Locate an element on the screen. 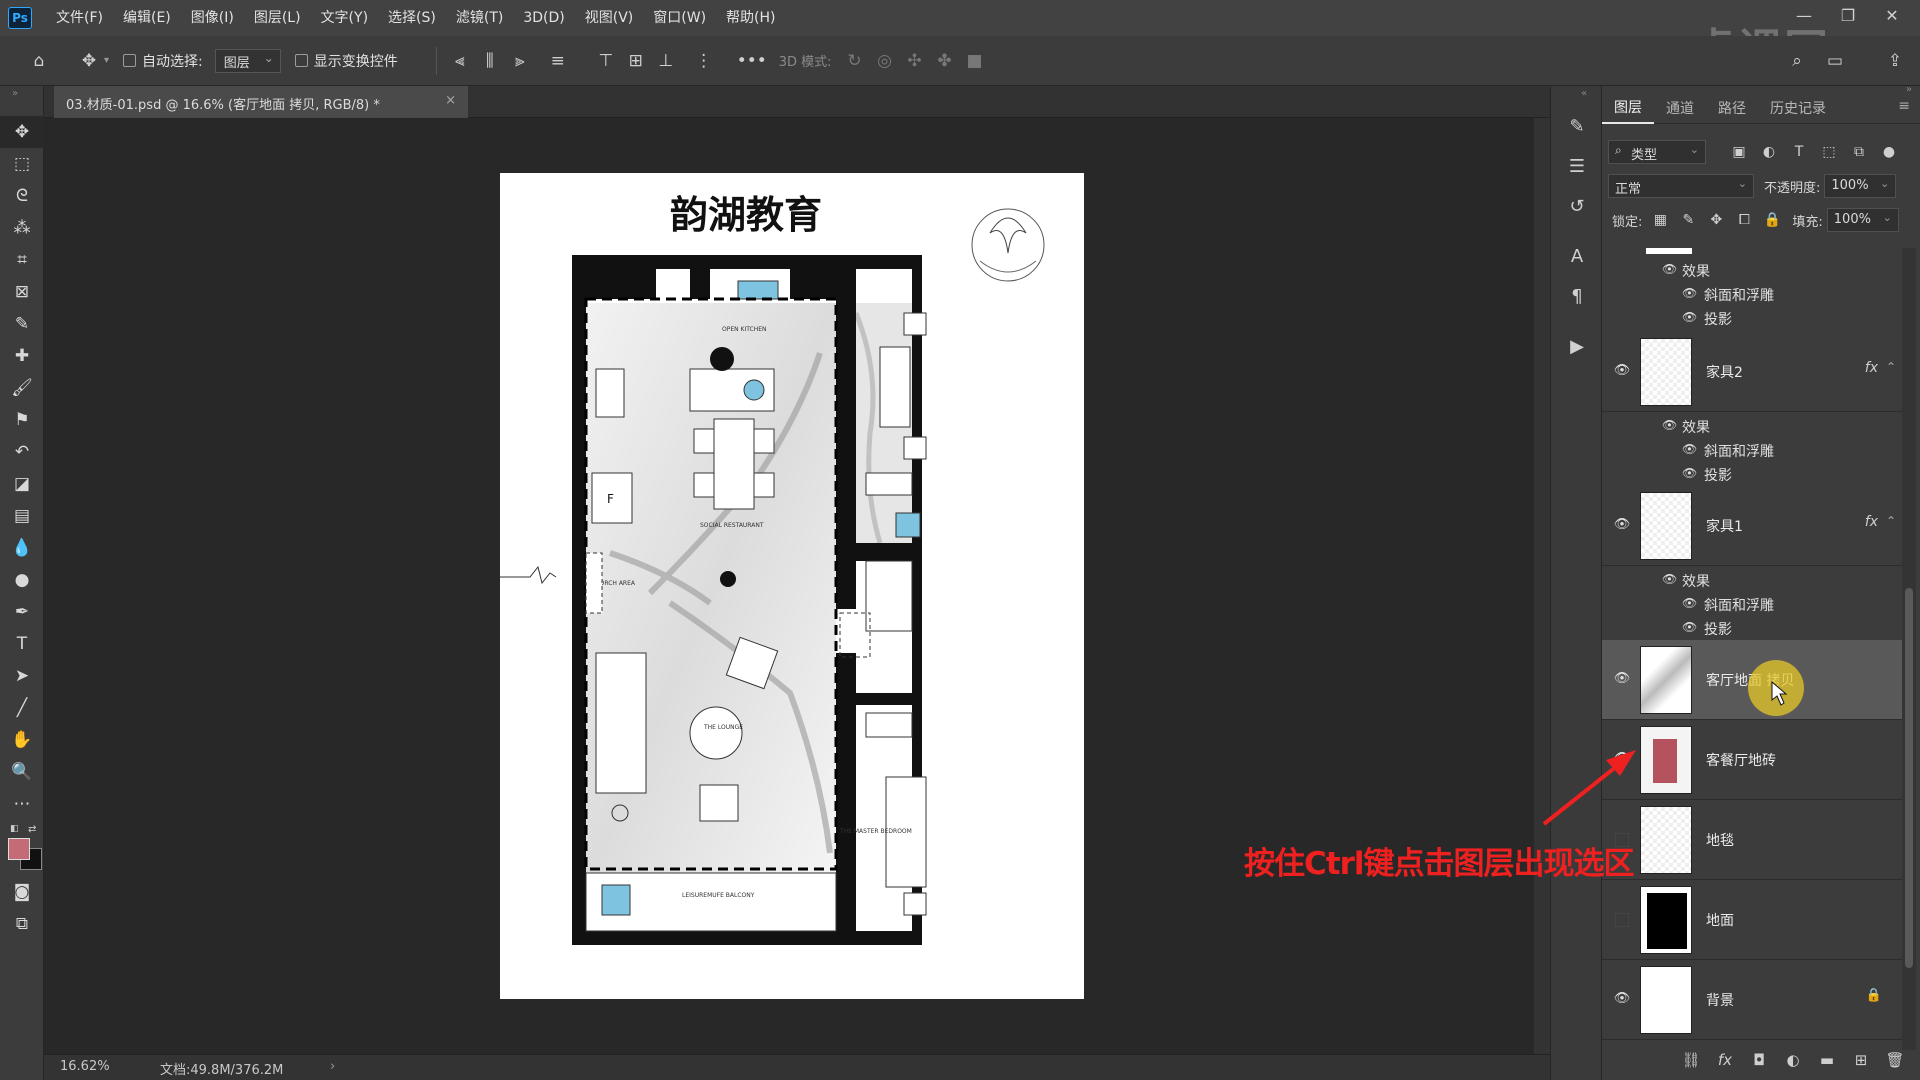 This screenshot has height=1080, width=1920. menu-edit: 编辑(E) is located at coordinates (147, 18).